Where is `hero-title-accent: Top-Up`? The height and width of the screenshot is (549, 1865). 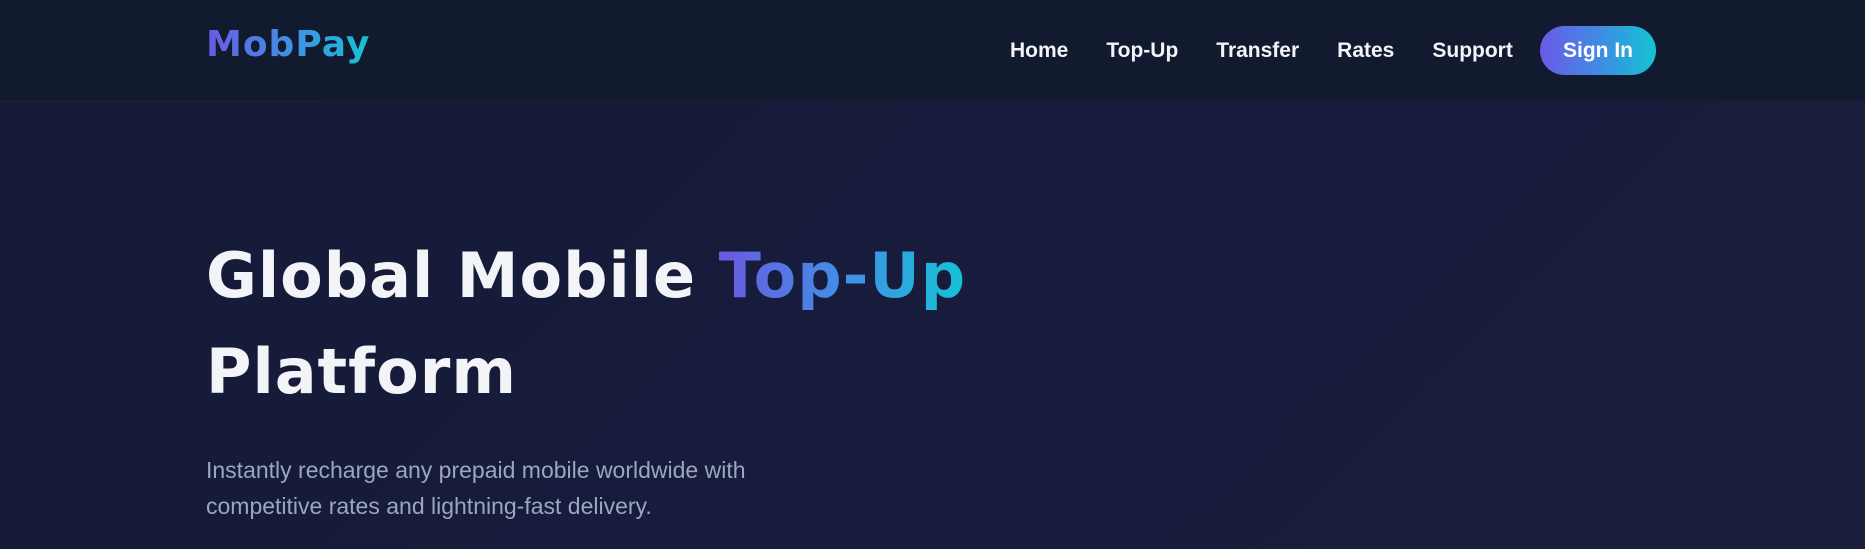 hero-title-accent: Top-Up is located at coordinates (842, 275).